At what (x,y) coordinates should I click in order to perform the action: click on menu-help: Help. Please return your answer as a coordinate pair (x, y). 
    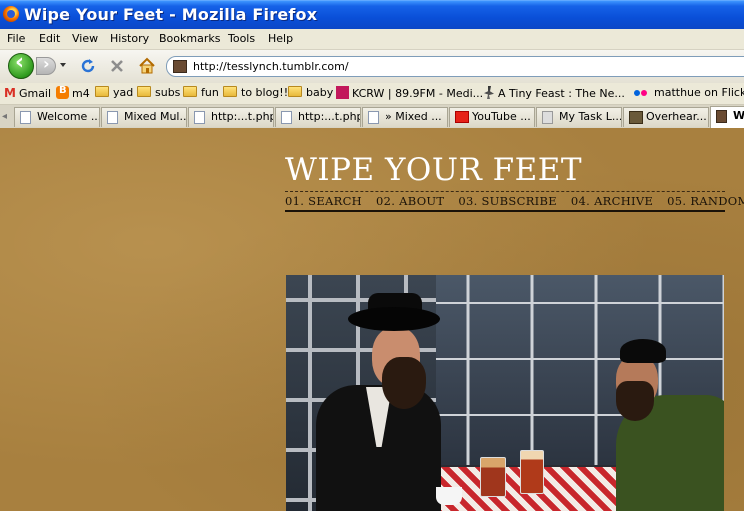
    Looking at the image, I should click on (280, 38).